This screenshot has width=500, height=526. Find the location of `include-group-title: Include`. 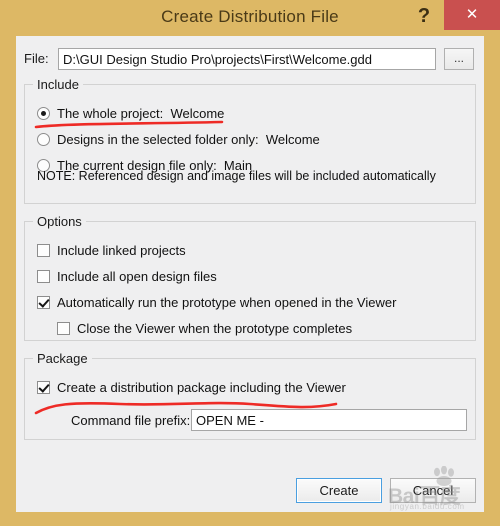

include-group-title: Include is located at coordinates (58, 84).